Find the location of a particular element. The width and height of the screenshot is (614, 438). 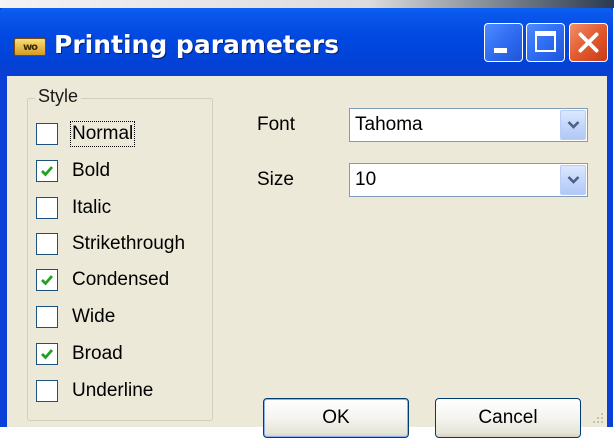

size-dropdown-button is located at coordinates (573, 180).